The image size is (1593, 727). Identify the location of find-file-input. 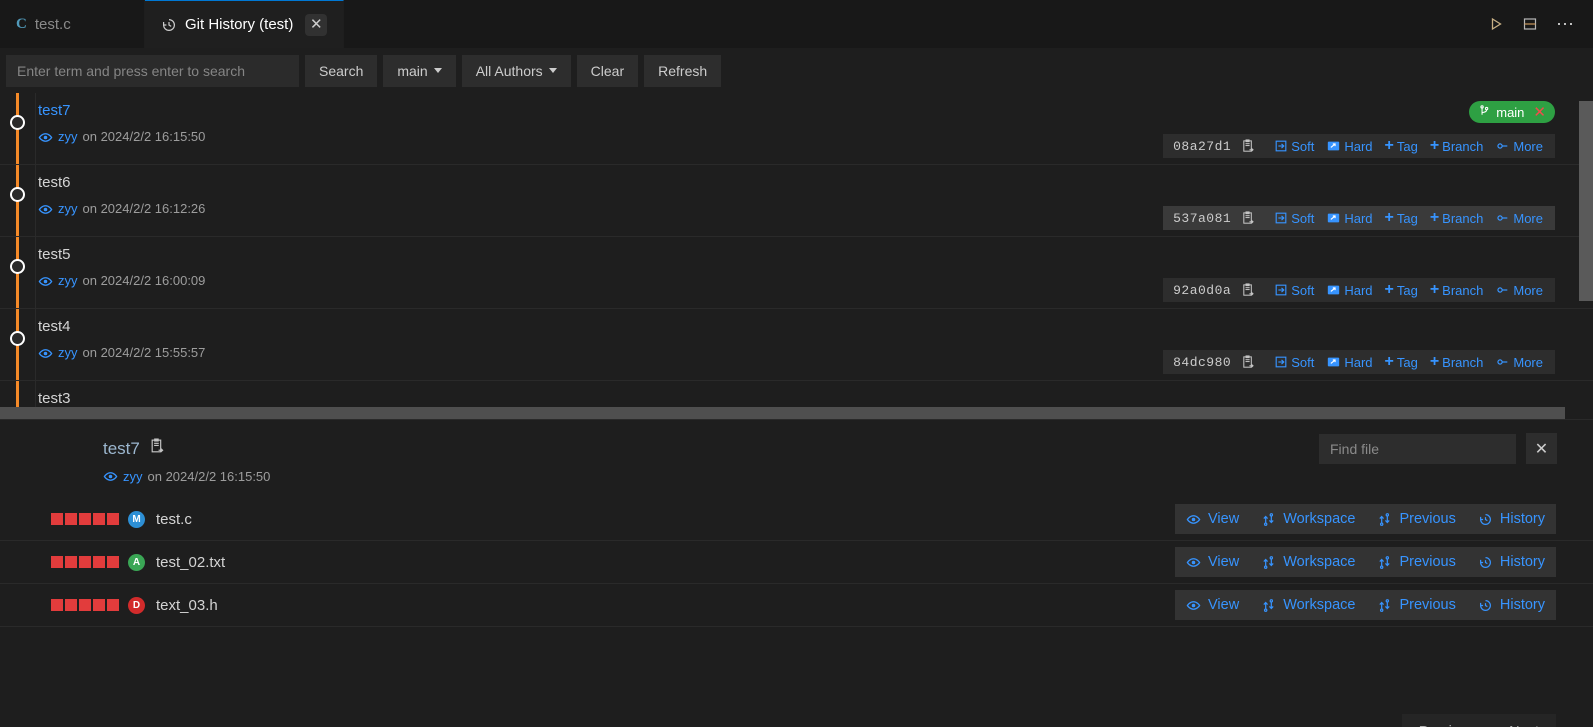
(1417, 448).